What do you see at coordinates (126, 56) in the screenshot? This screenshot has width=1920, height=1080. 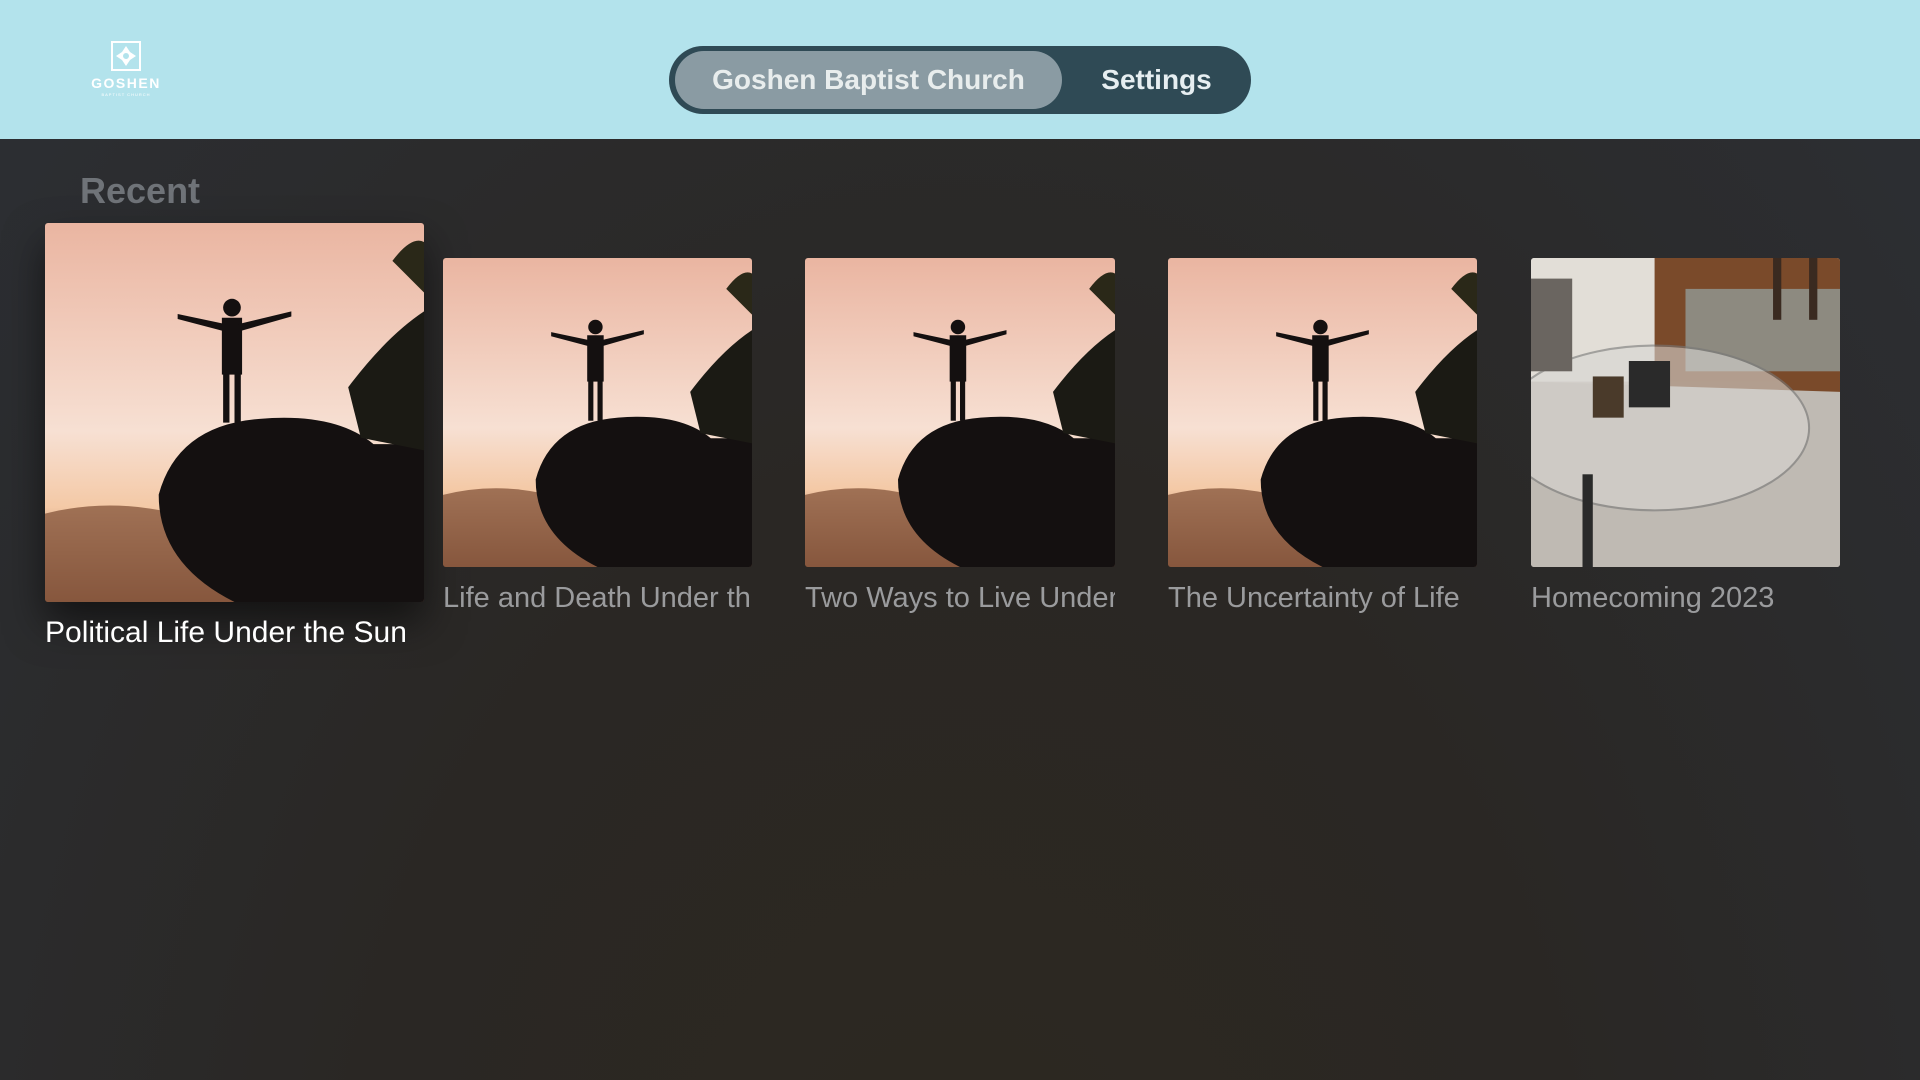 I see `logo-mark-icon` at bounding box center [126, 56].